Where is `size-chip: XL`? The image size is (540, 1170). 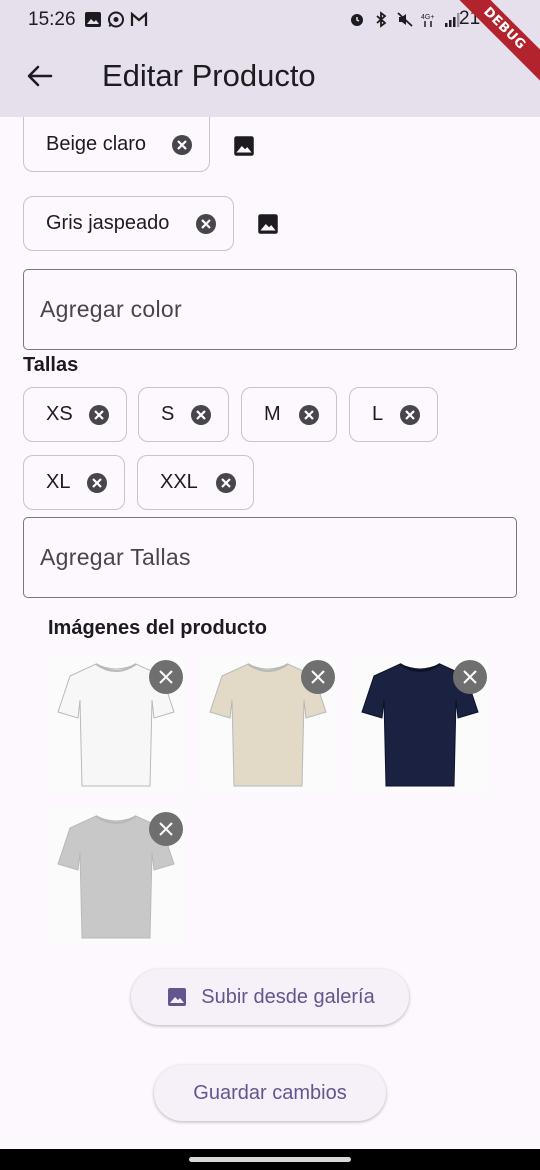 size-chip: XL is located at coordinates (74, 482).